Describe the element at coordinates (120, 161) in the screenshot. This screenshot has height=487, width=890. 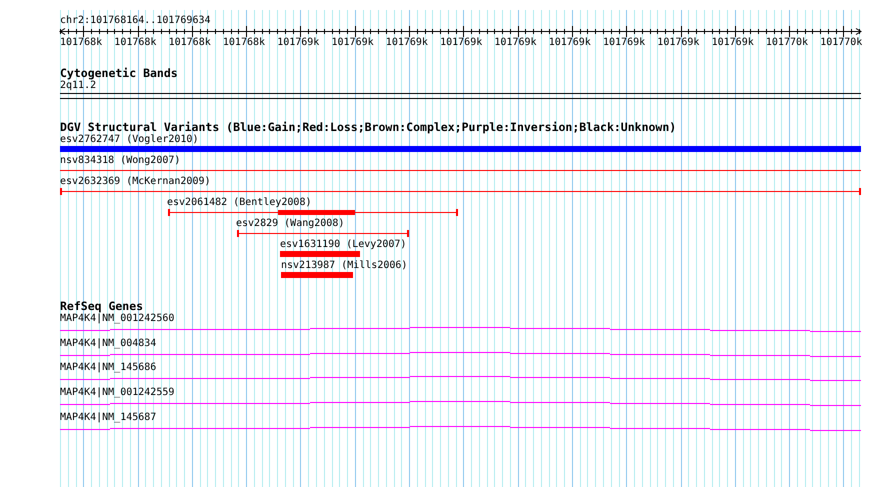
I see `variant-label: nsv834318 (Wong2007)` at that location.